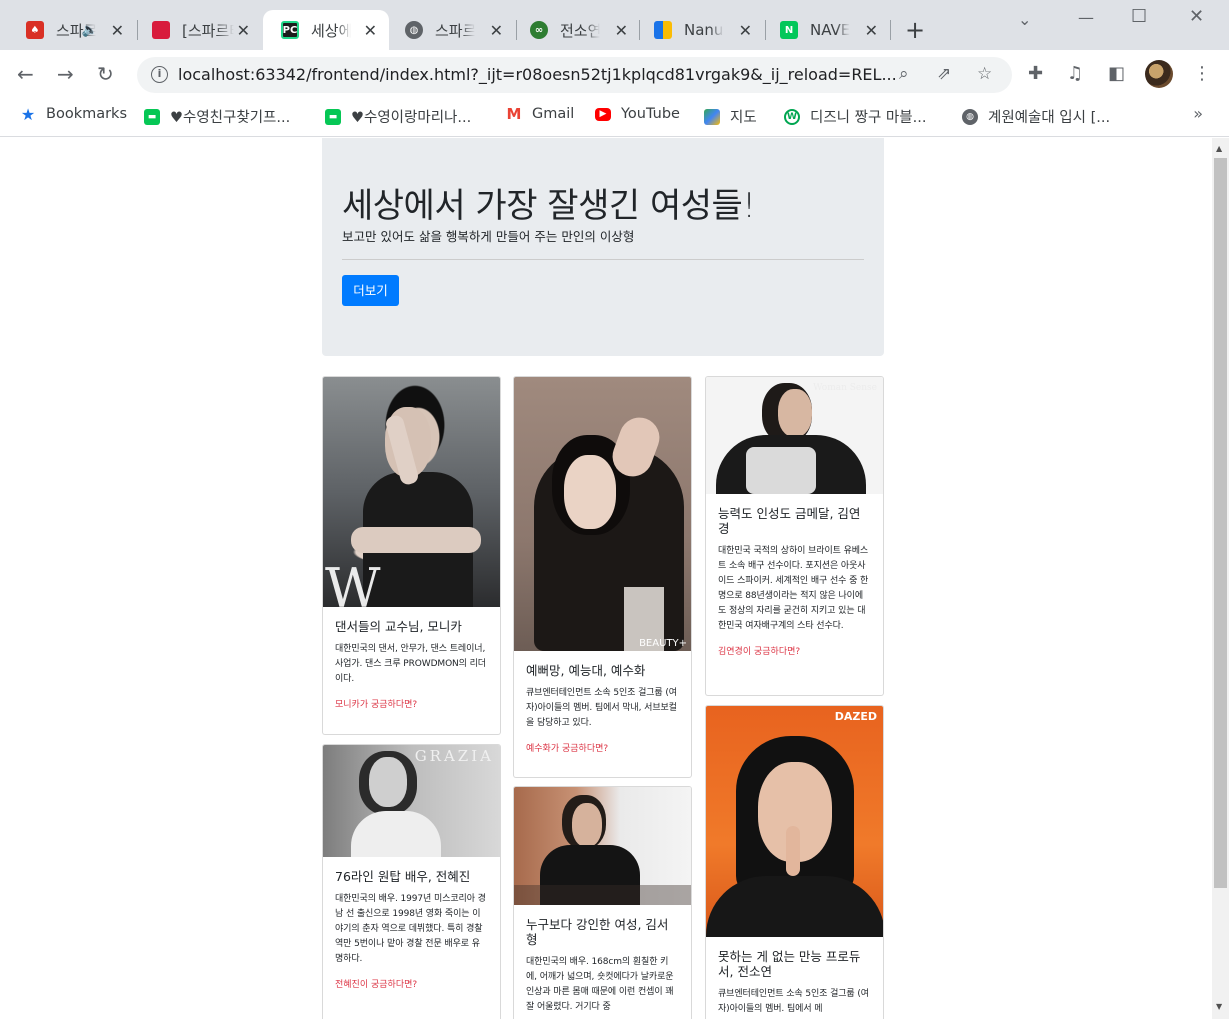  I want to click on youtube-icon: ▶, so click(603, 114).